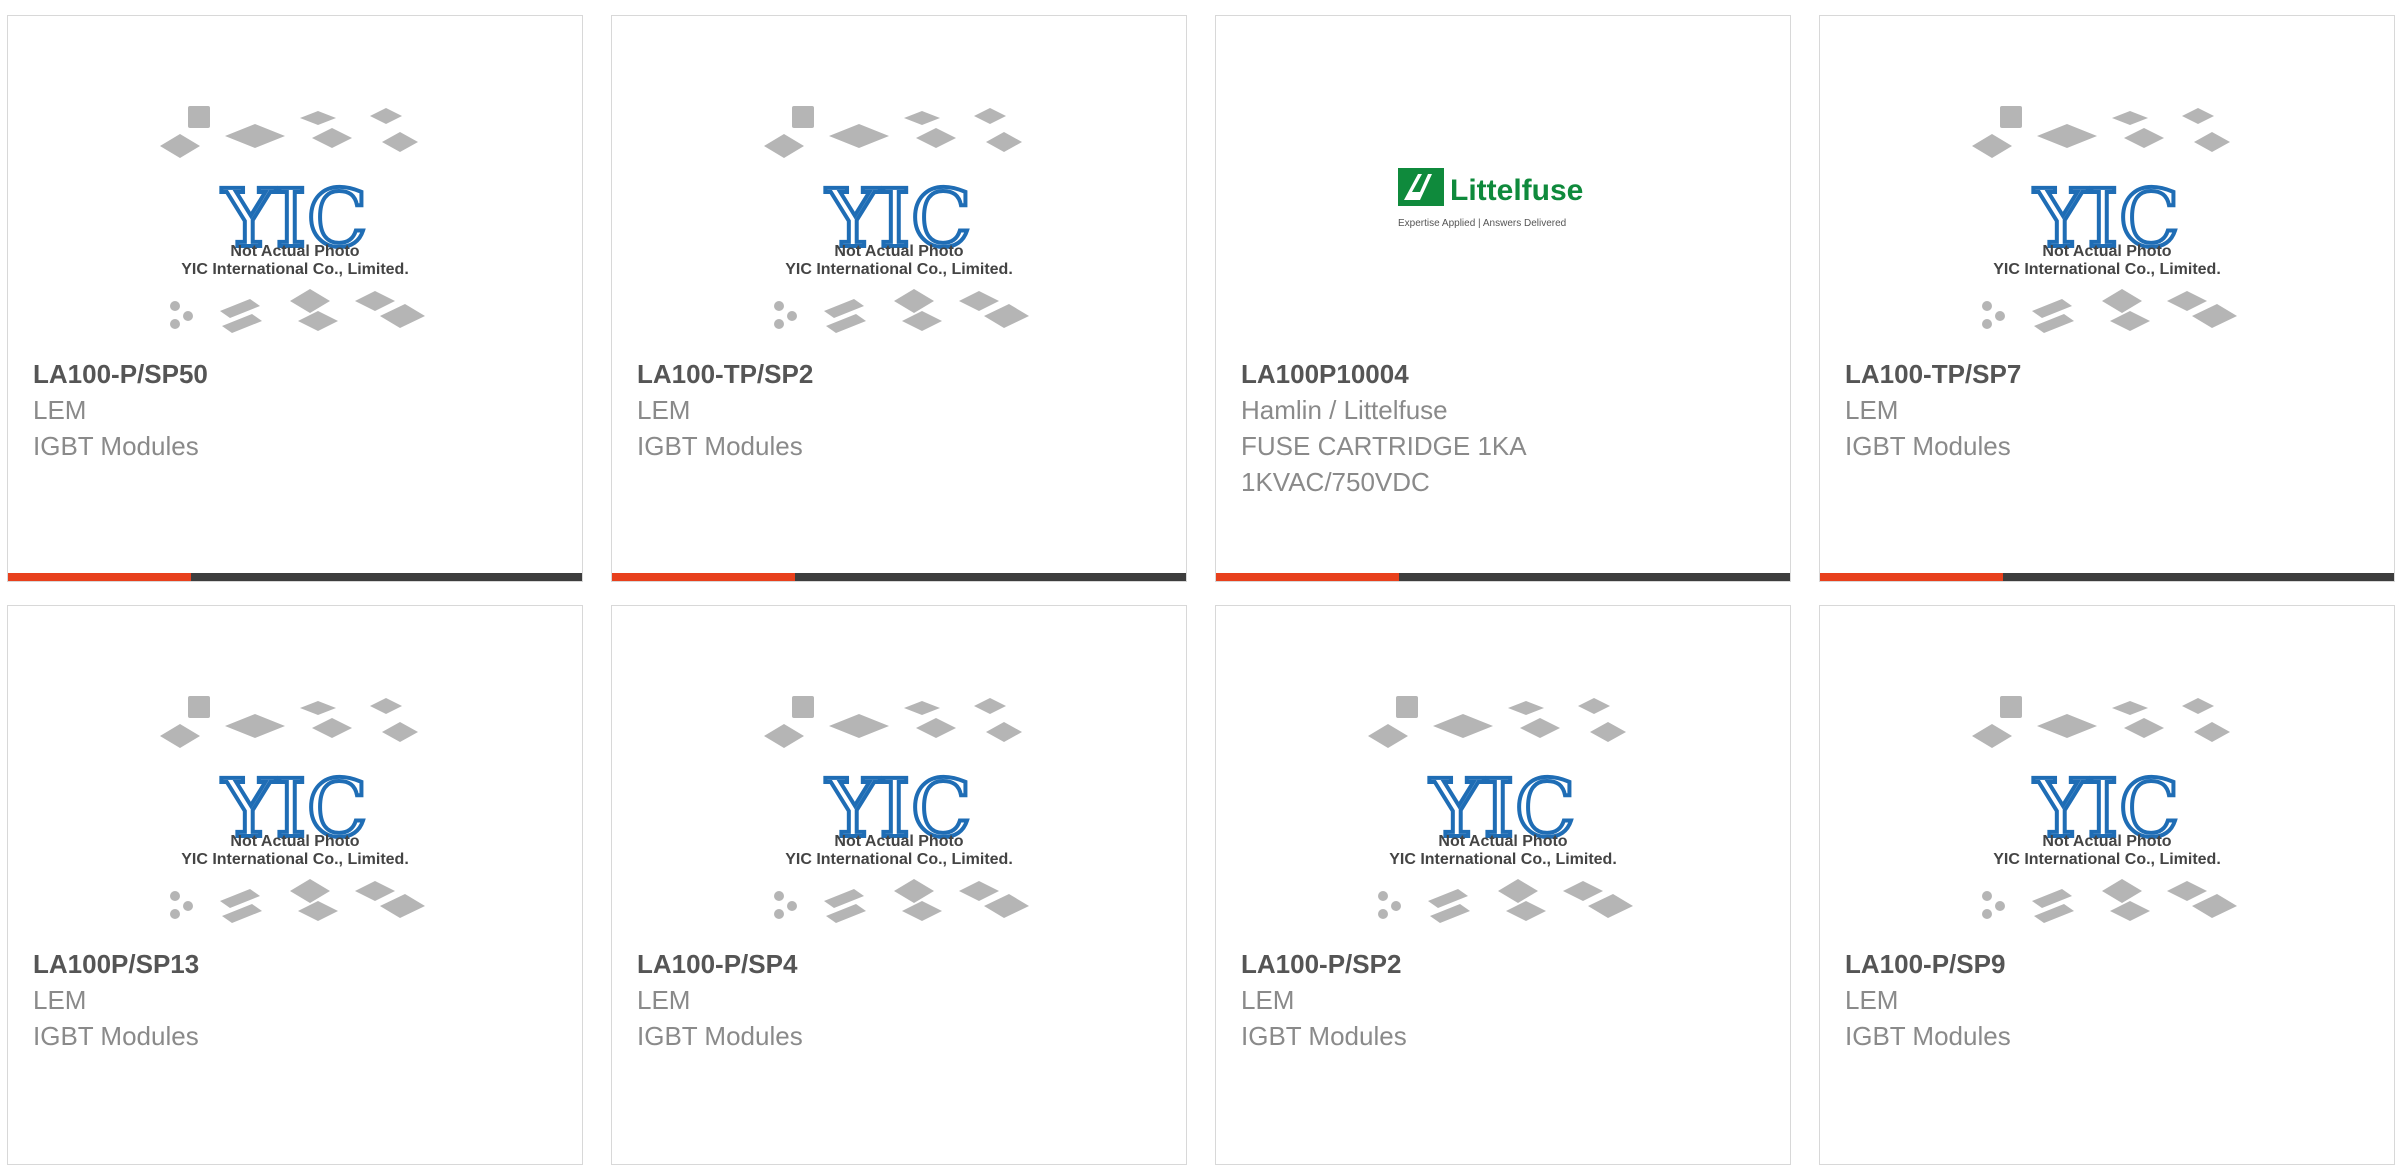 This screenshot has height=1167, width=2400. What do you see at coordinates (1383, 464) in the screenshot?
I see `description: FUSE CARTRIDGE 1KA 1KVAC/750VDC` at bounding box center [1383, 464].